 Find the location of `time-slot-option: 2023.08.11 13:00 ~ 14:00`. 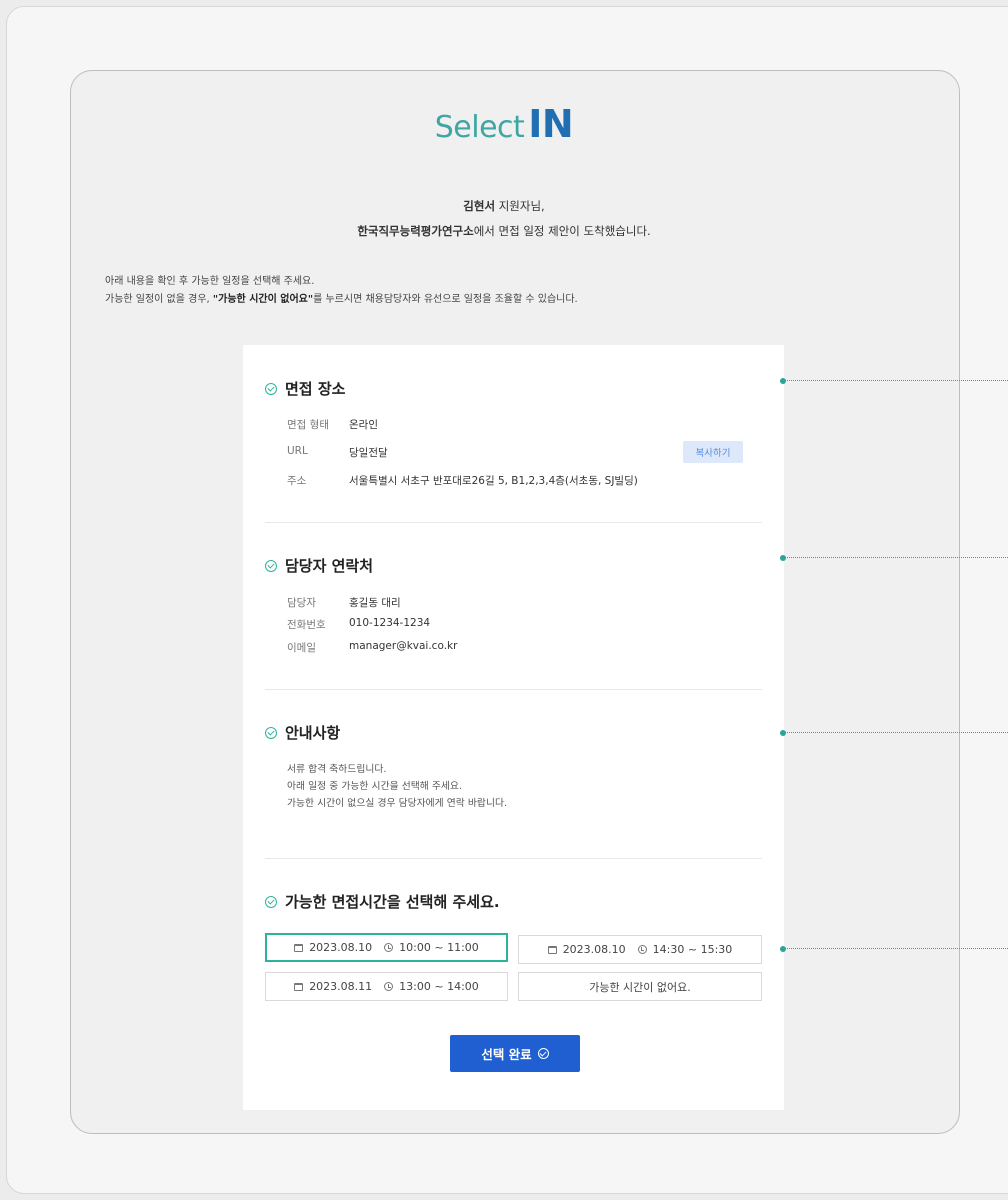

time-slot-option: 2023.08.11 13:00 ~ 14:00 is located at coordinates (386, 986).